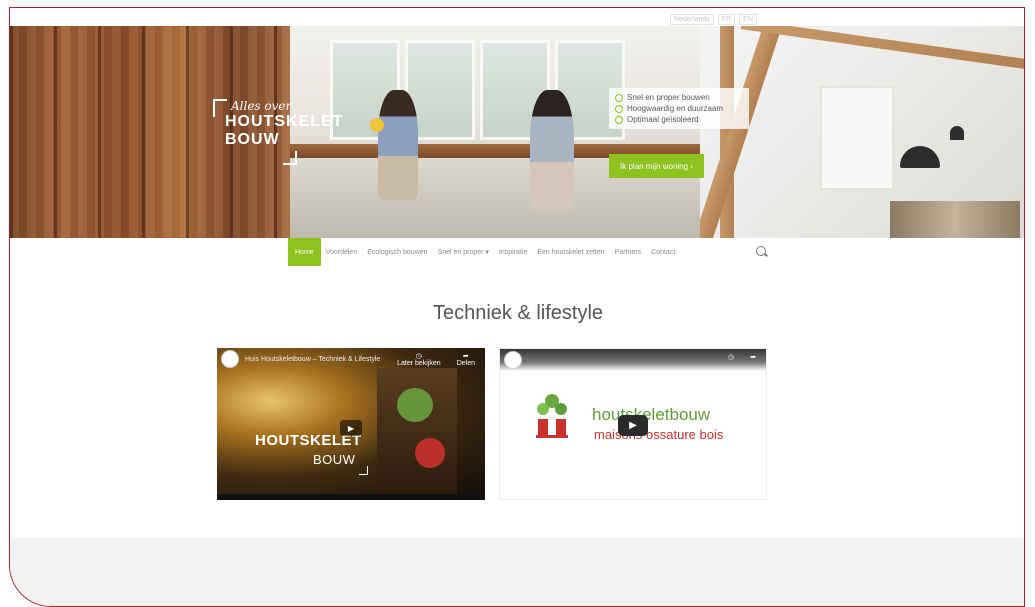  Describe the element at coordinates (651, 414) in the screenshot. I see `brand-name: houtskeletbouw` at that location.